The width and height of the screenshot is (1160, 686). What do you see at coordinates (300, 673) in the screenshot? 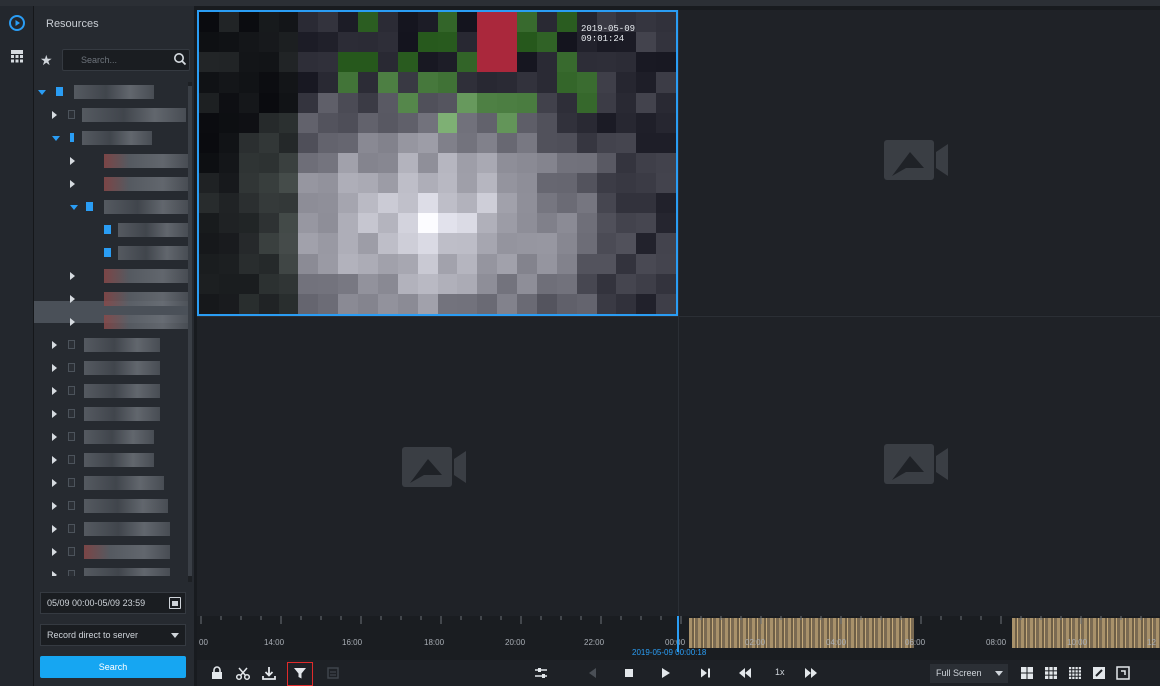
I see `filter-icon` at bounding box center [300, 673].